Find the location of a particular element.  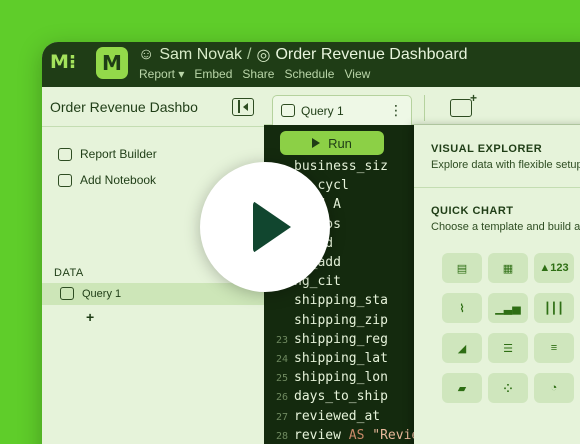

sidebar-item-label: Report Builder is located at coordinates (118, 154).